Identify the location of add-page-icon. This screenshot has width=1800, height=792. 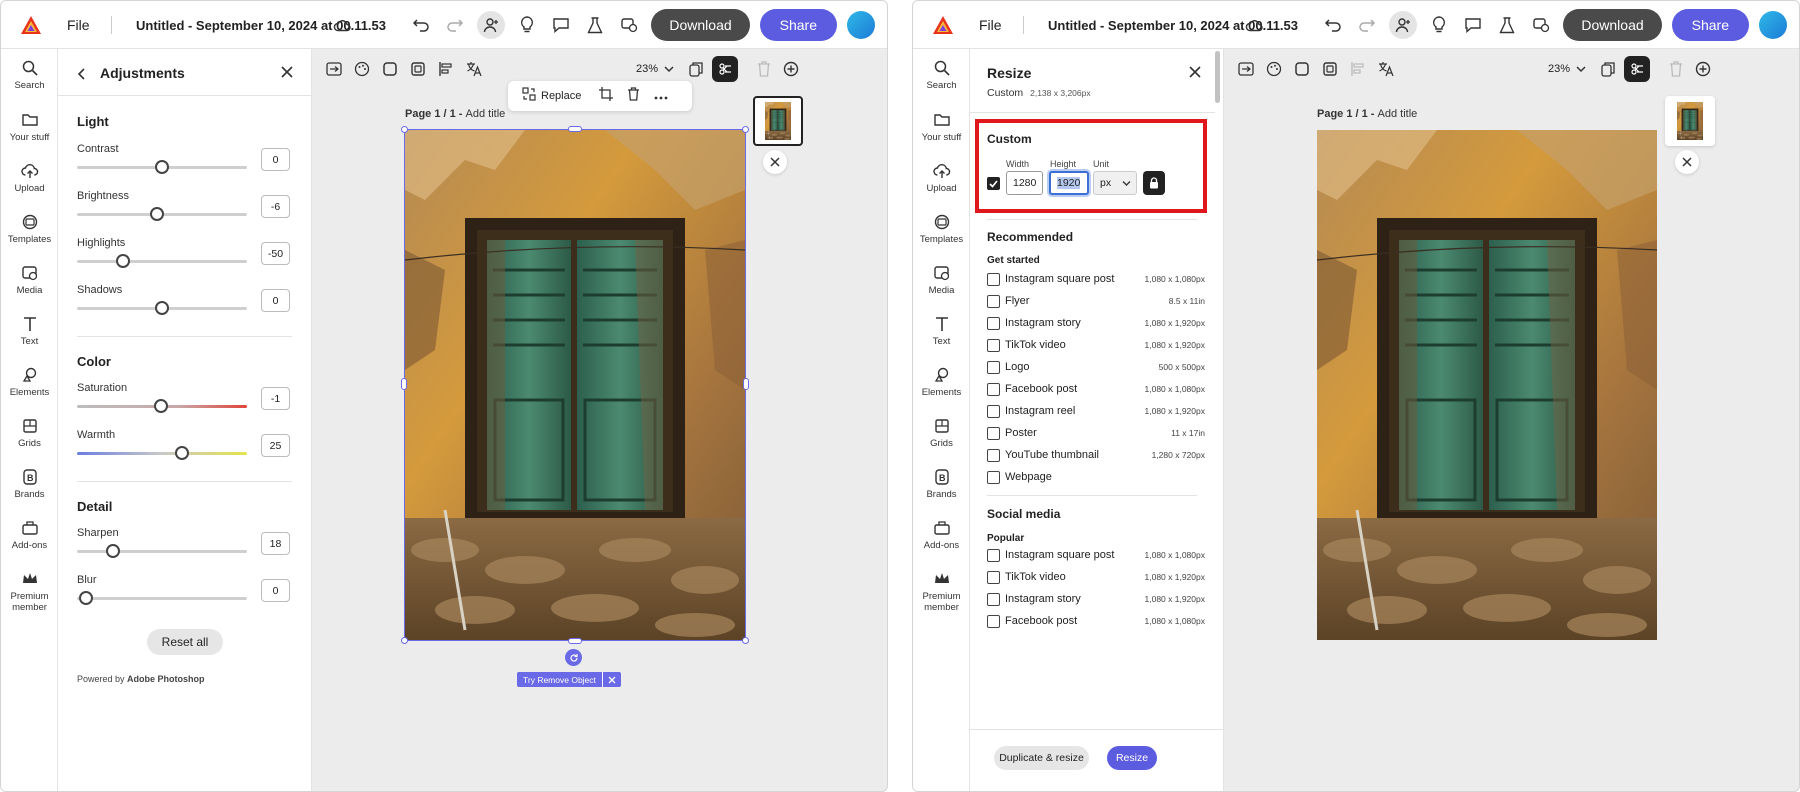
(1703, 69).